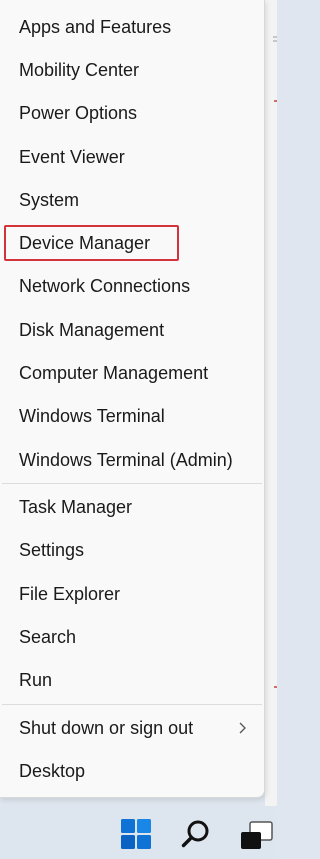 The image size is (320, 859). Describe the element at coordinates (105, 285) in the screenshot. I see `menu-item-label: Network Connections` at that location.